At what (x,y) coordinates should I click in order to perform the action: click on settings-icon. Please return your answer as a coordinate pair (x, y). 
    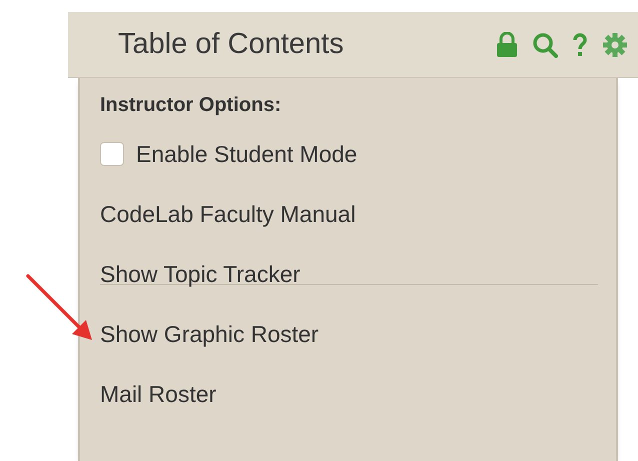
    Looking at the image, I should click on (615, 45).